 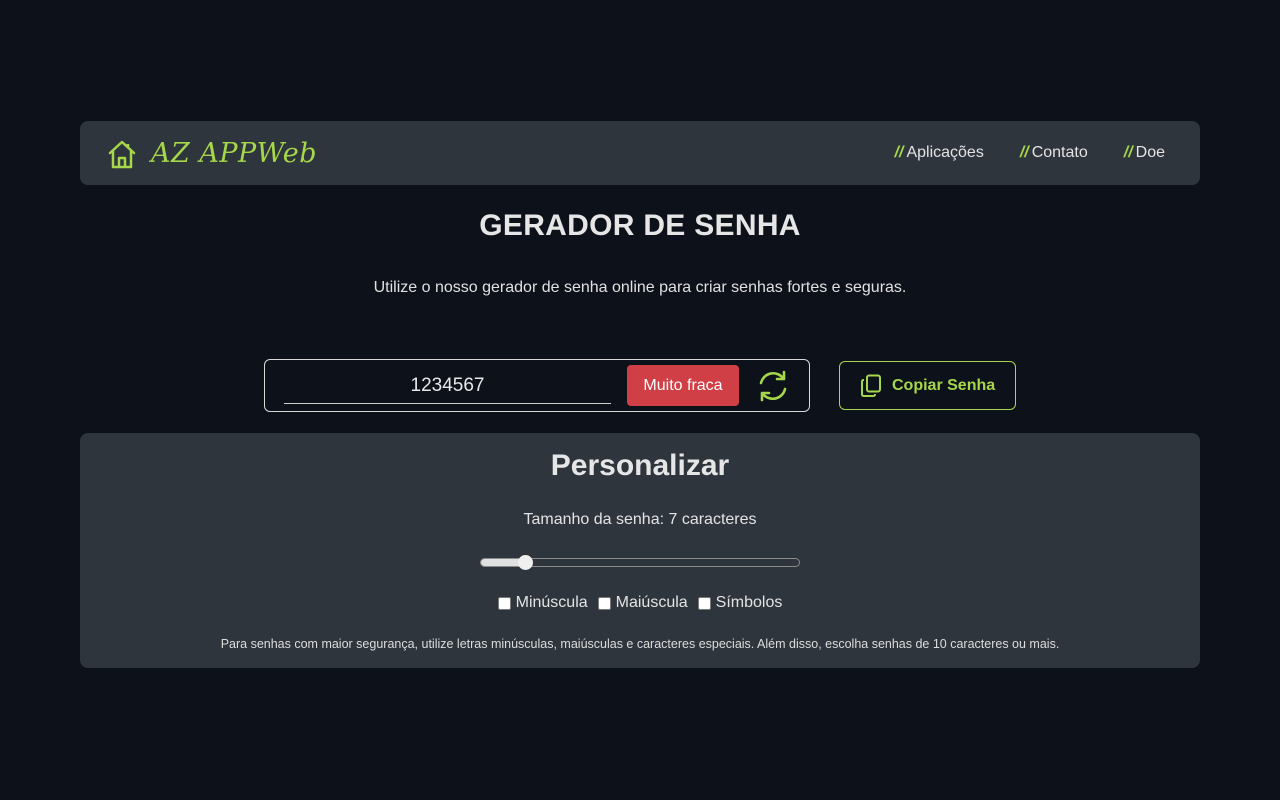 I want to click on option-uppercase: Maiúscula, so click(x=642, y=603).